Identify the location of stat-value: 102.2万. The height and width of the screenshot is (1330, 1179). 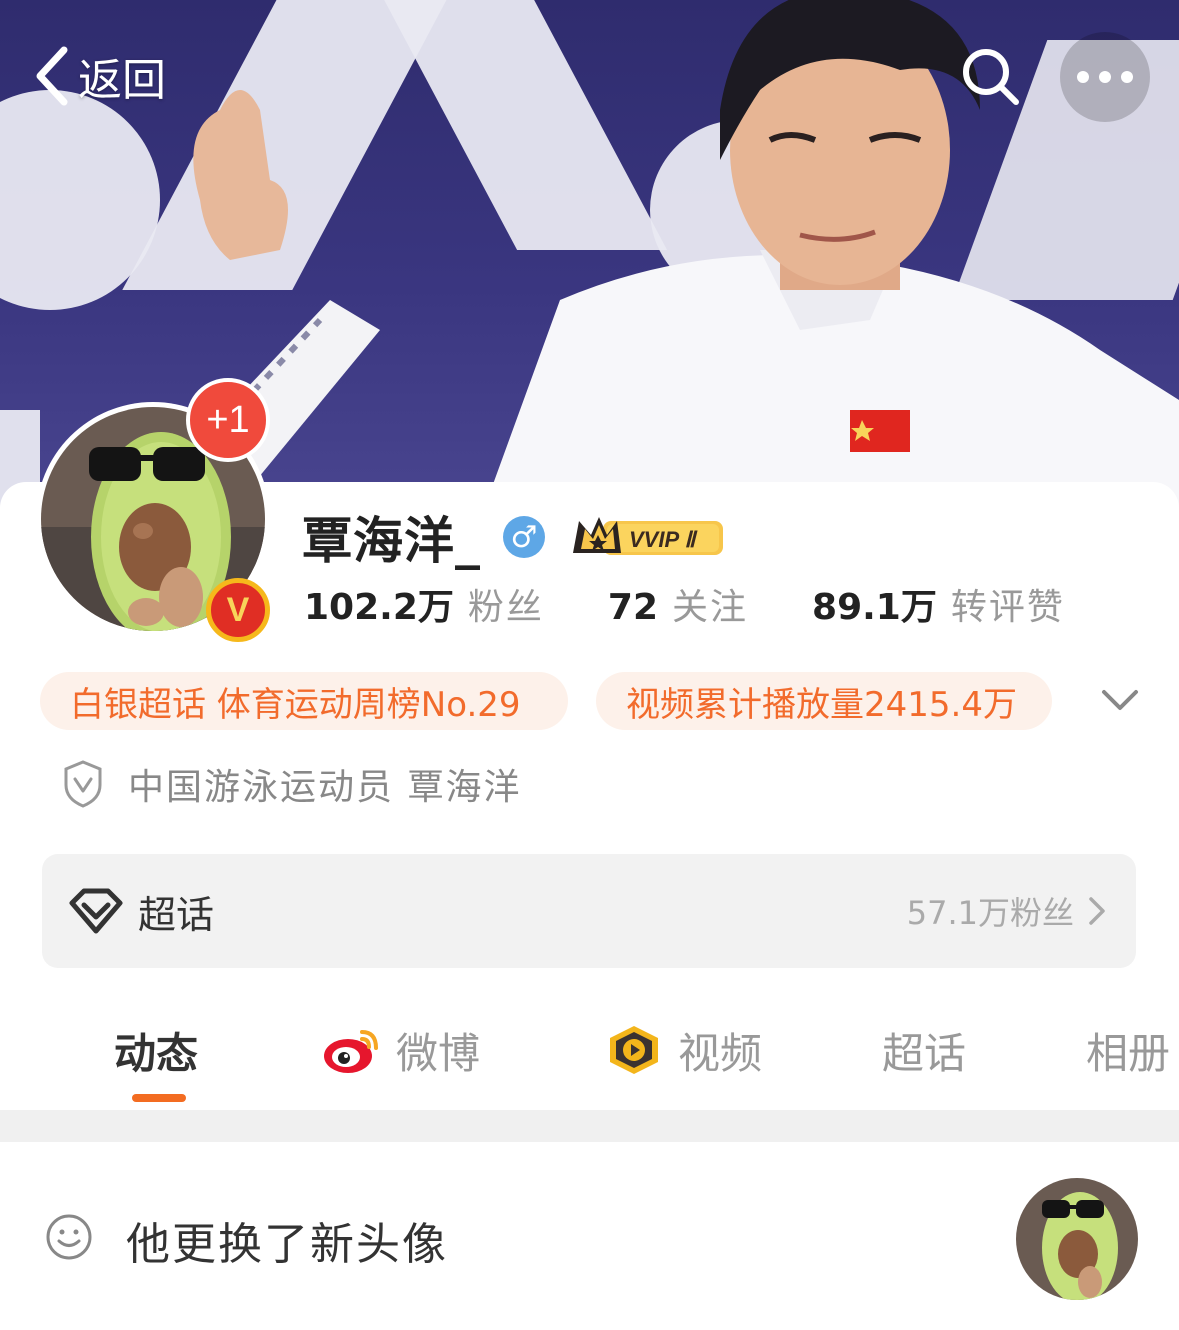
(379, 607).